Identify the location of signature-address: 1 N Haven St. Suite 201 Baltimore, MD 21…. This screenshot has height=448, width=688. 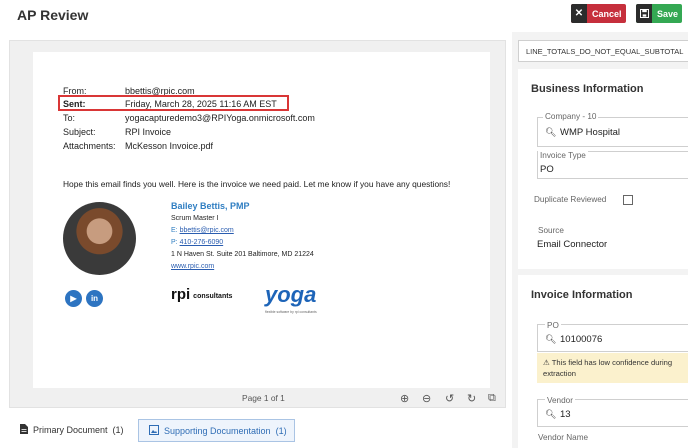
(242, 254).